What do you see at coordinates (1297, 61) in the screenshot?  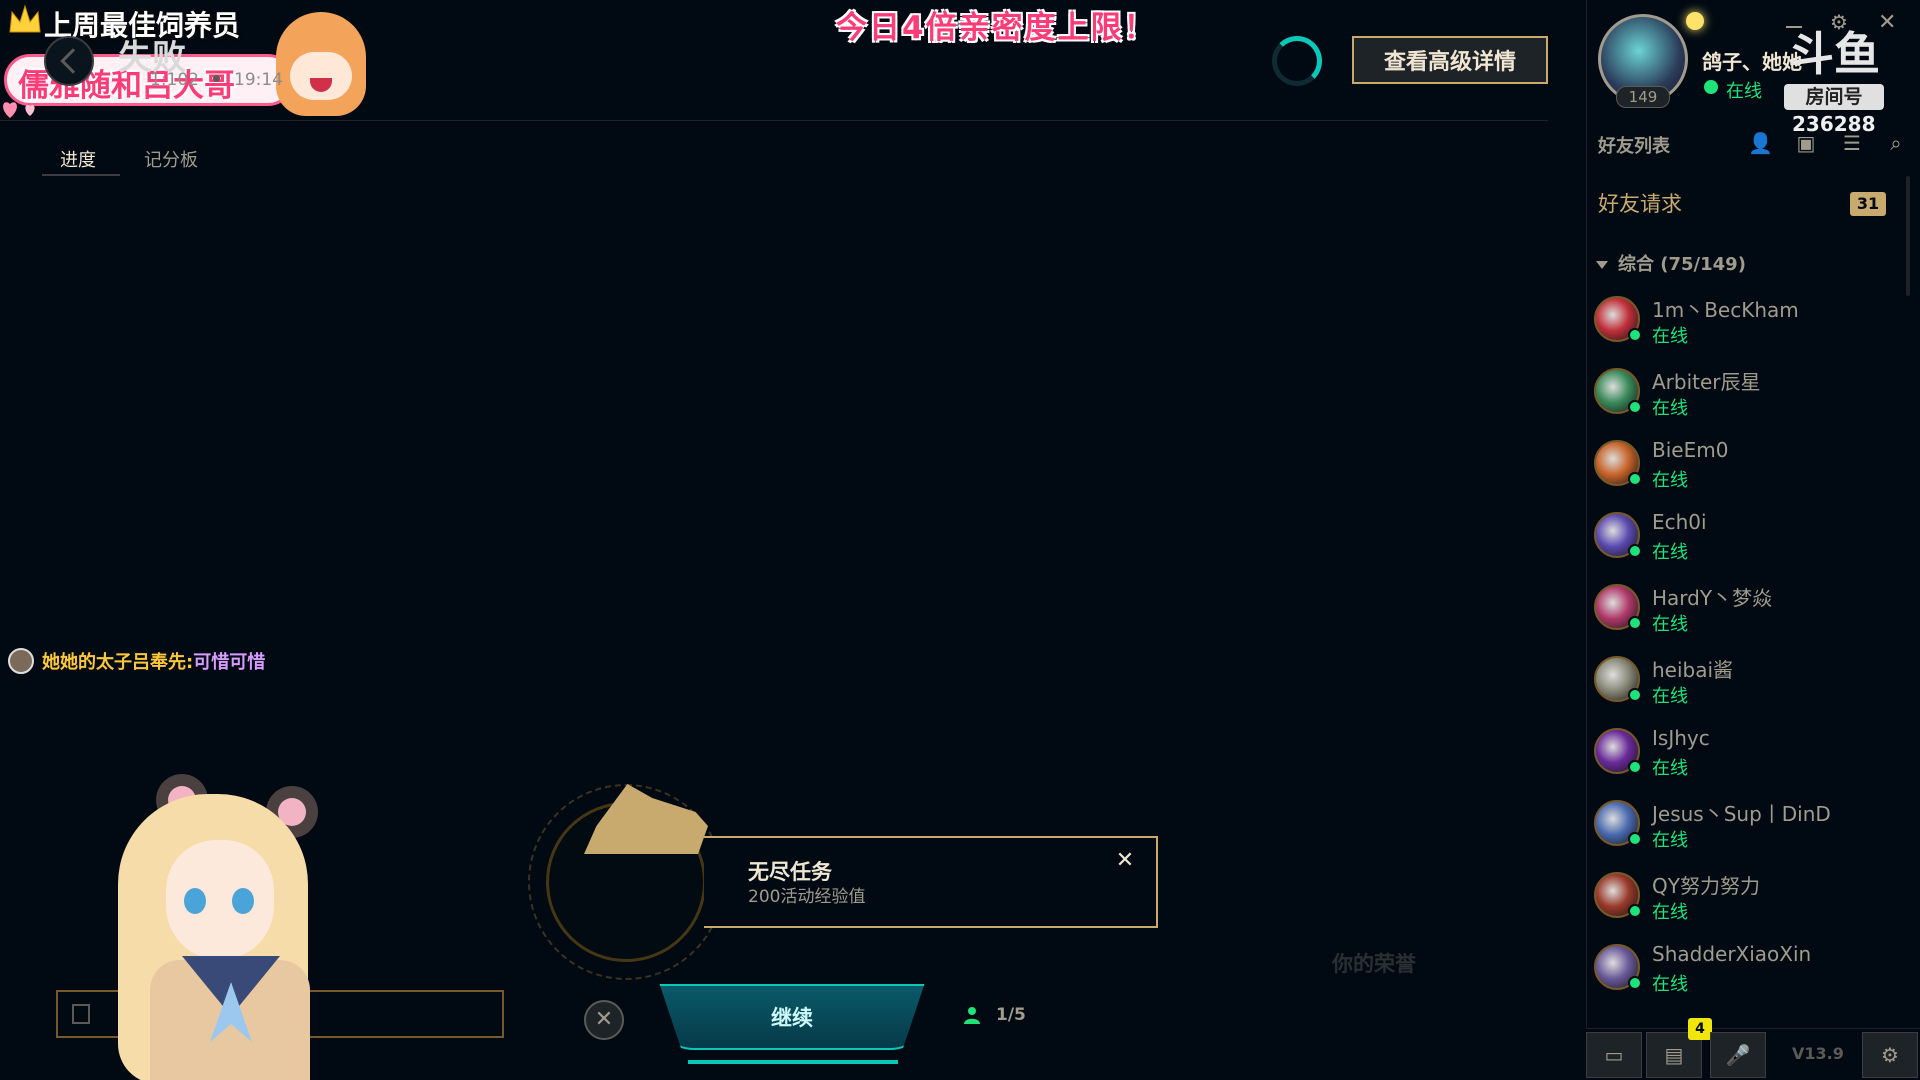 I see `loading-spinner-icon` at bounding box center [1297, 61].